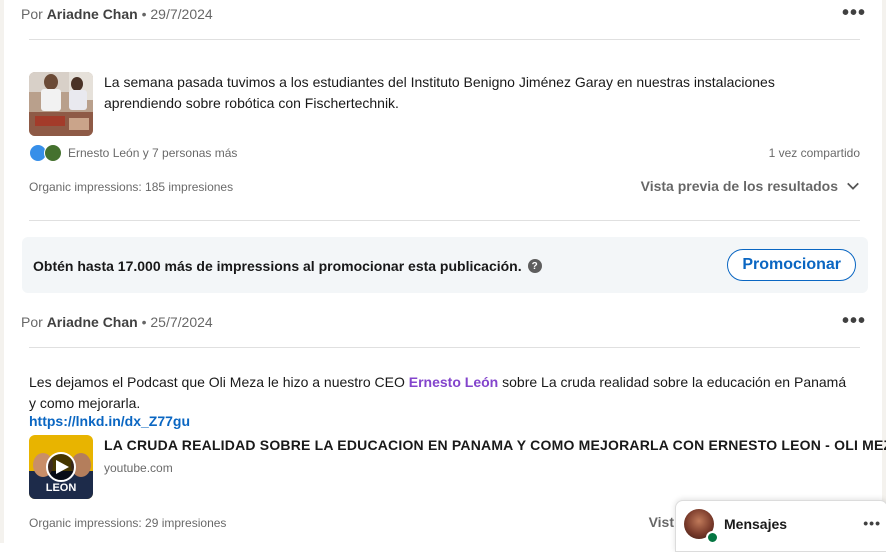 This screenshot has height=552, width=886. I want to click on post-date: 29/7/2024, so click(181, 14).